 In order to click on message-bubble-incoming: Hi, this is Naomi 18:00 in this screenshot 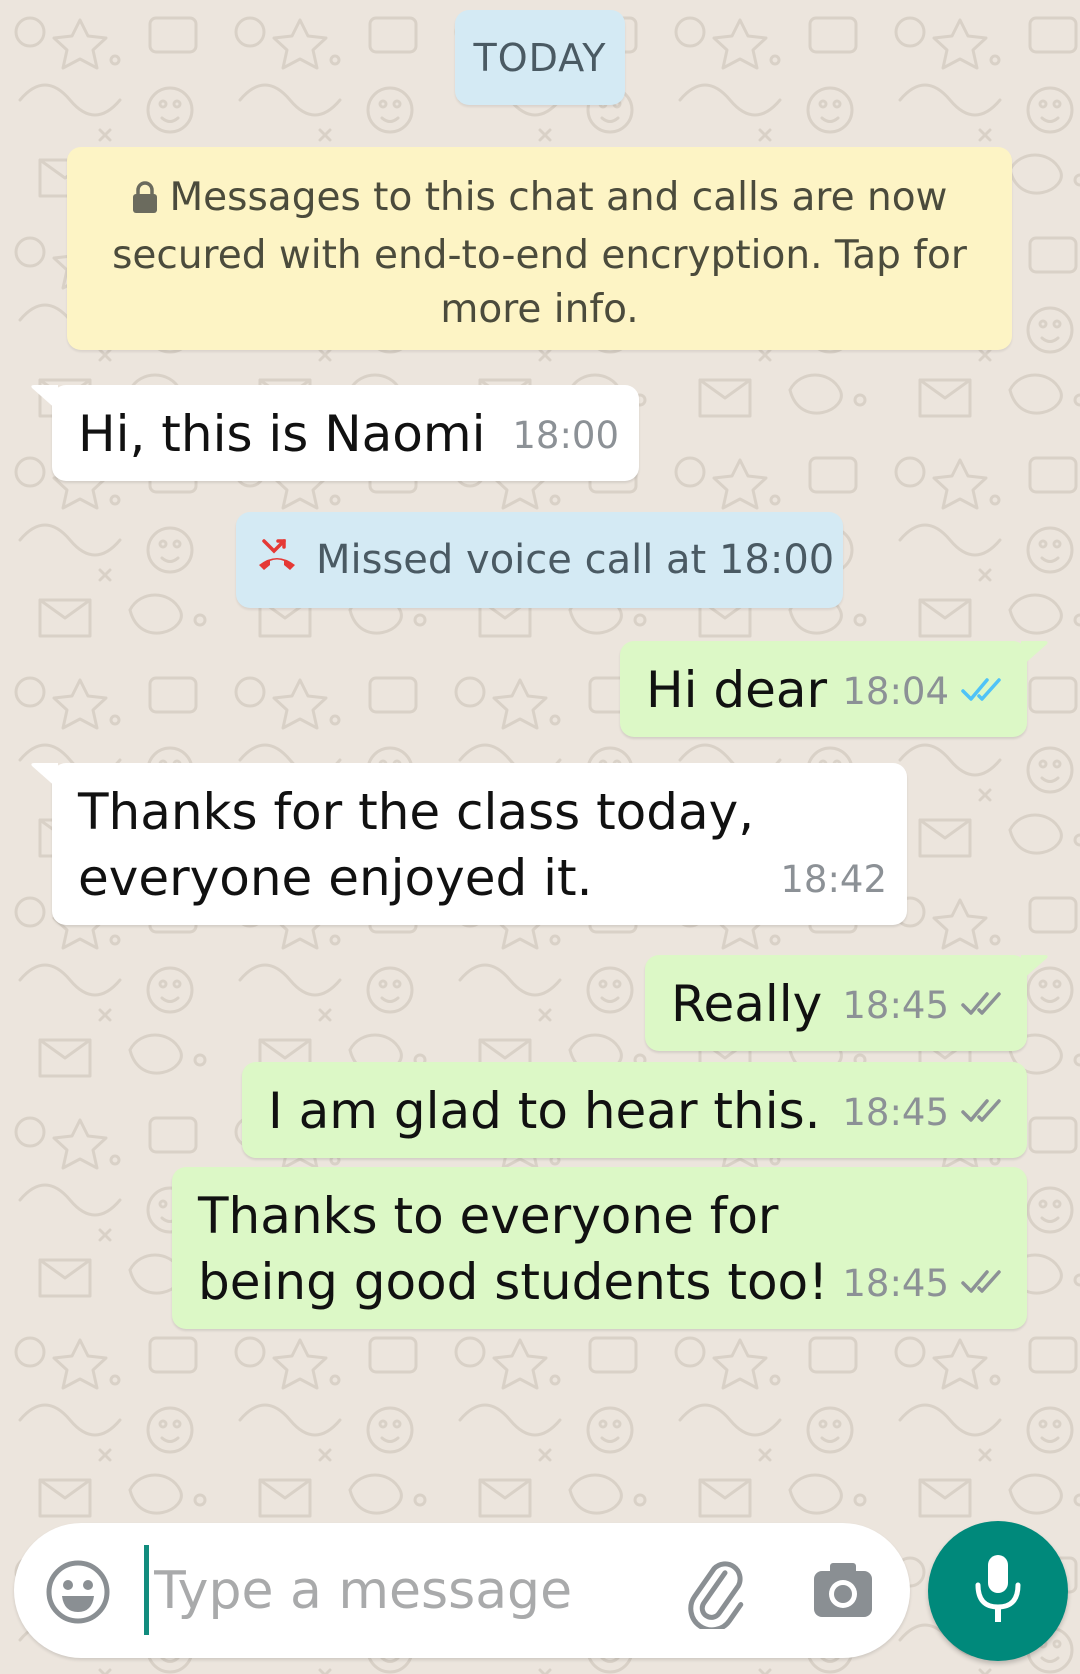, I will do `click(335, 433)`.